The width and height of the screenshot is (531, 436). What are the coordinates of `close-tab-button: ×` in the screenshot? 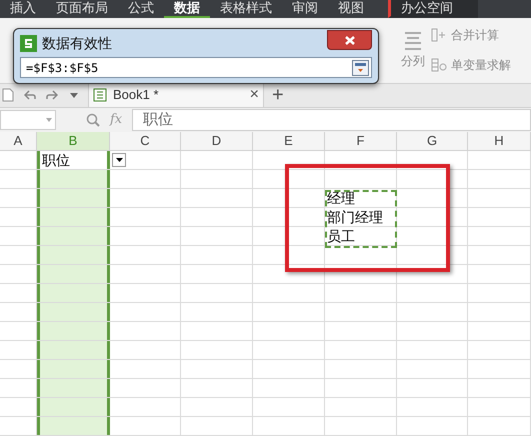 It's located at (254, 95).